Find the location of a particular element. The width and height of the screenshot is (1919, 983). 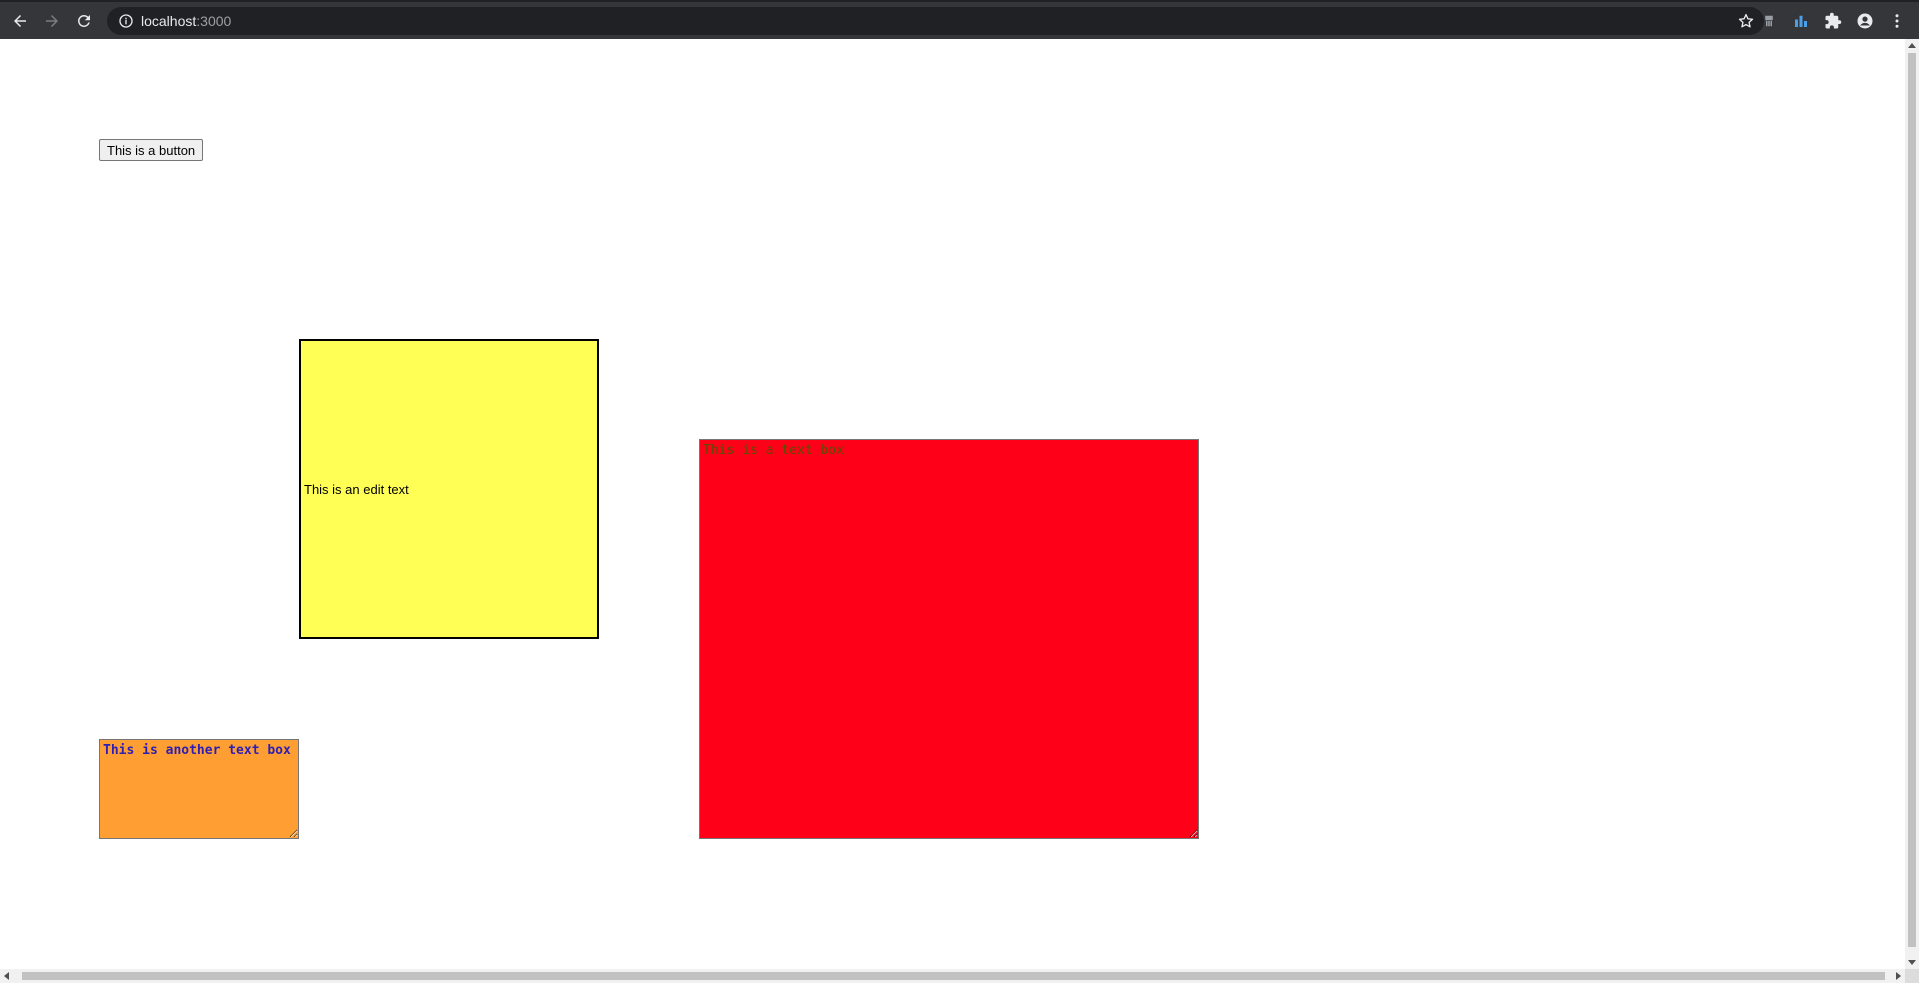

arrow-left-icon is located at coordinates (20, 21).